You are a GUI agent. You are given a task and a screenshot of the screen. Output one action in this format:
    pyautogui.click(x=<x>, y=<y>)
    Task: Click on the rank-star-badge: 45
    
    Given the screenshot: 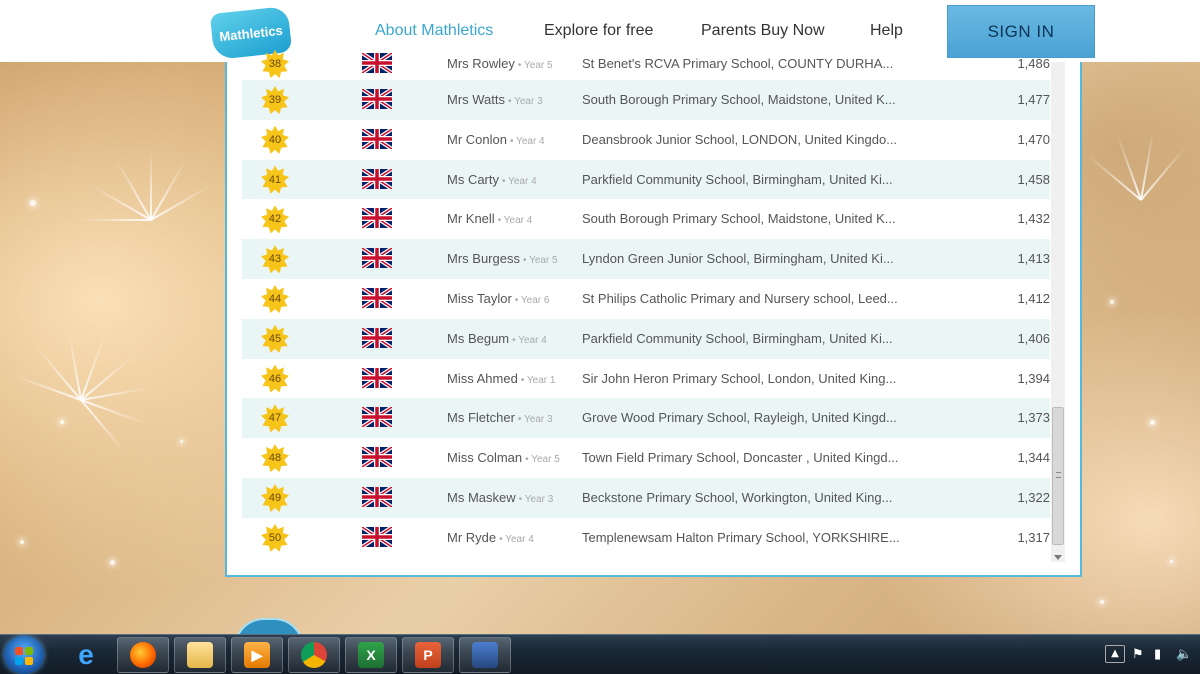 What is the action you would take?
    pyautogui.click(x=275, y=338)
    